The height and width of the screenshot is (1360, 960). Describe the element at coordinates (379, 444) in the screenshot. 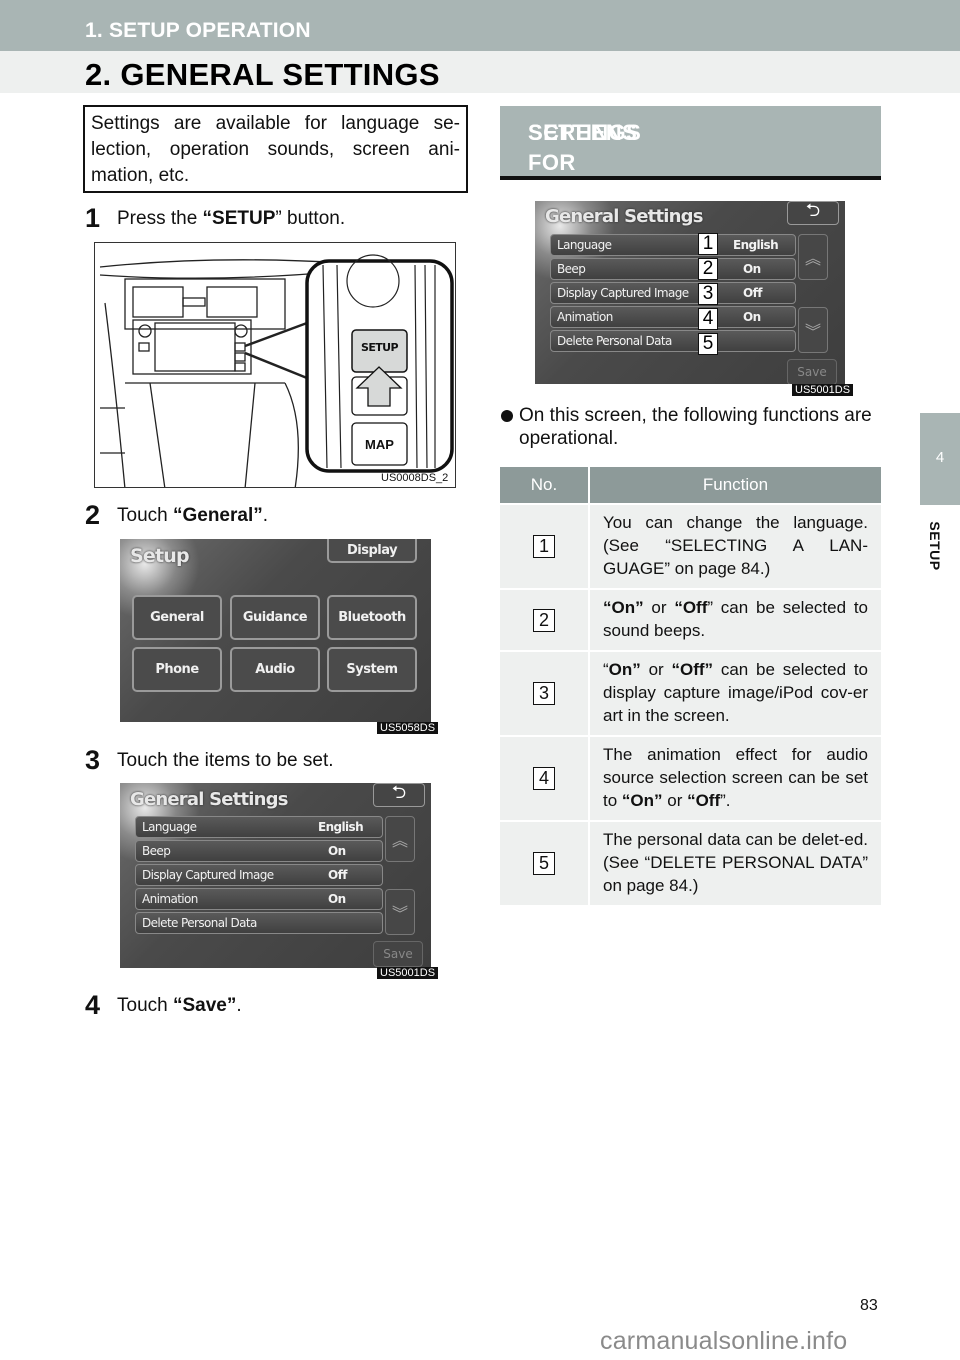

I see `map-hardware-button: MAP` at that location.